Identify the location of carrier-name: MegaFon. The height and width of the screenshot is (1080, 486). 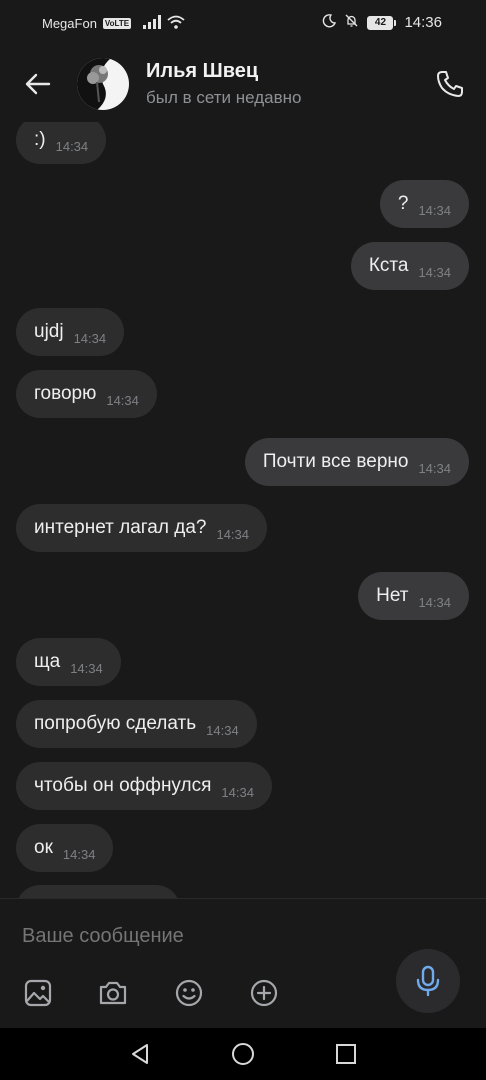
(69, 23).